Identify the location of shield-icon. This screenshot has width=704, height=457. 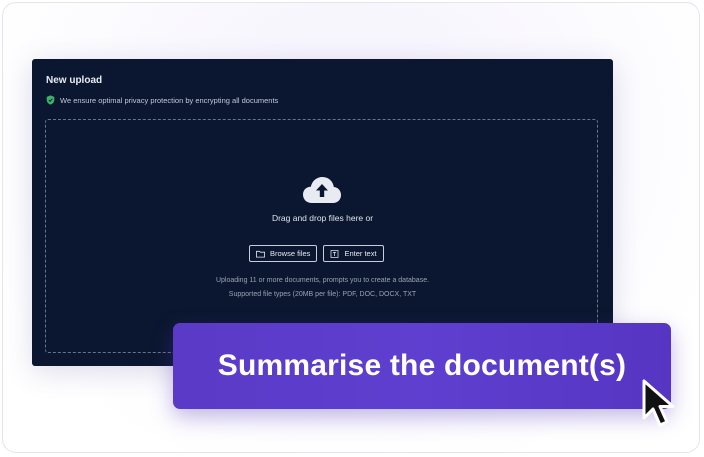
(50, 100).